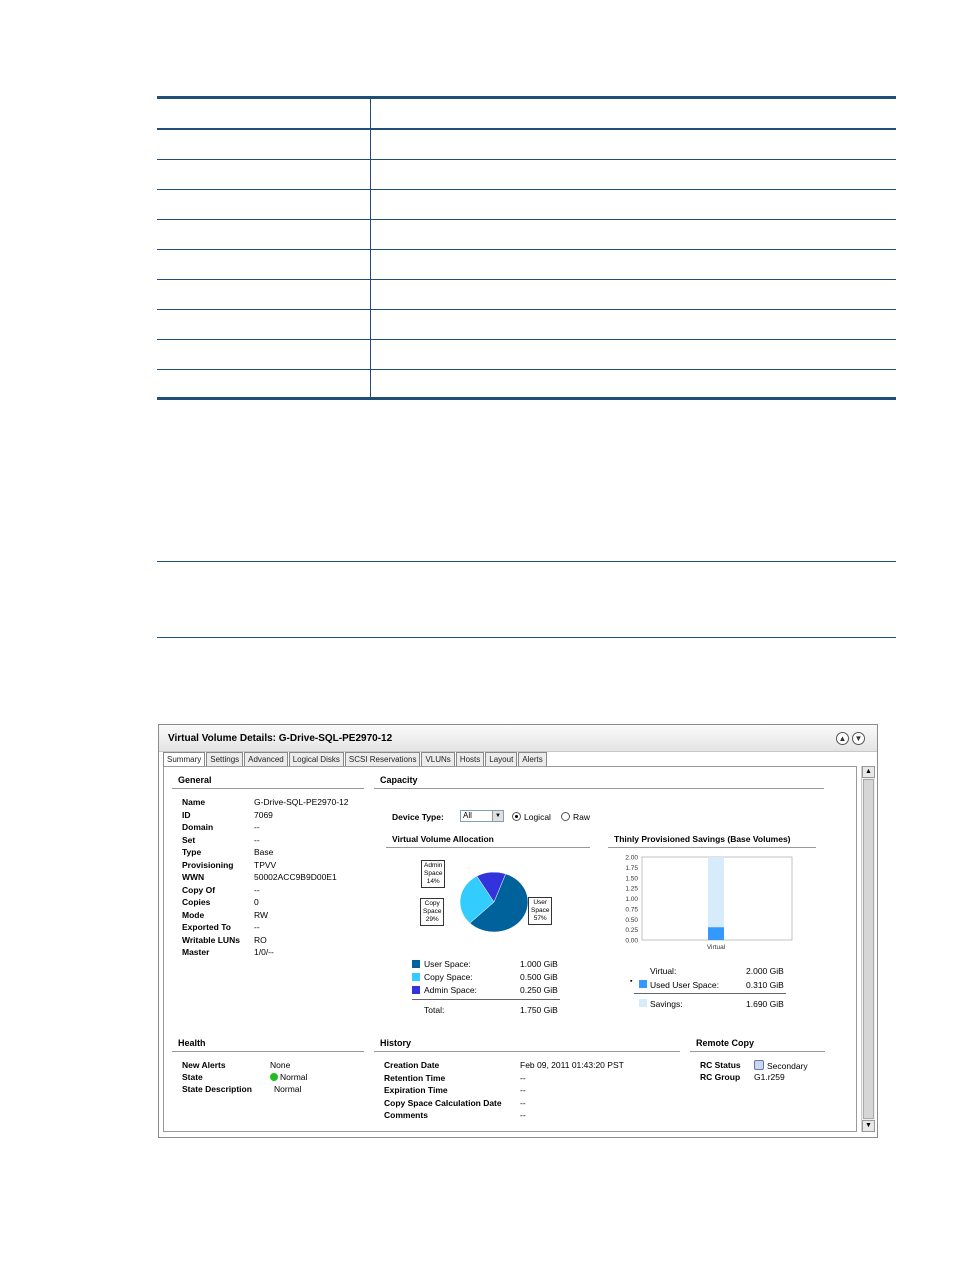 The height and width of the screenshot is (1270, 954). I want to click on general-label: WWN, so click(193, 877).